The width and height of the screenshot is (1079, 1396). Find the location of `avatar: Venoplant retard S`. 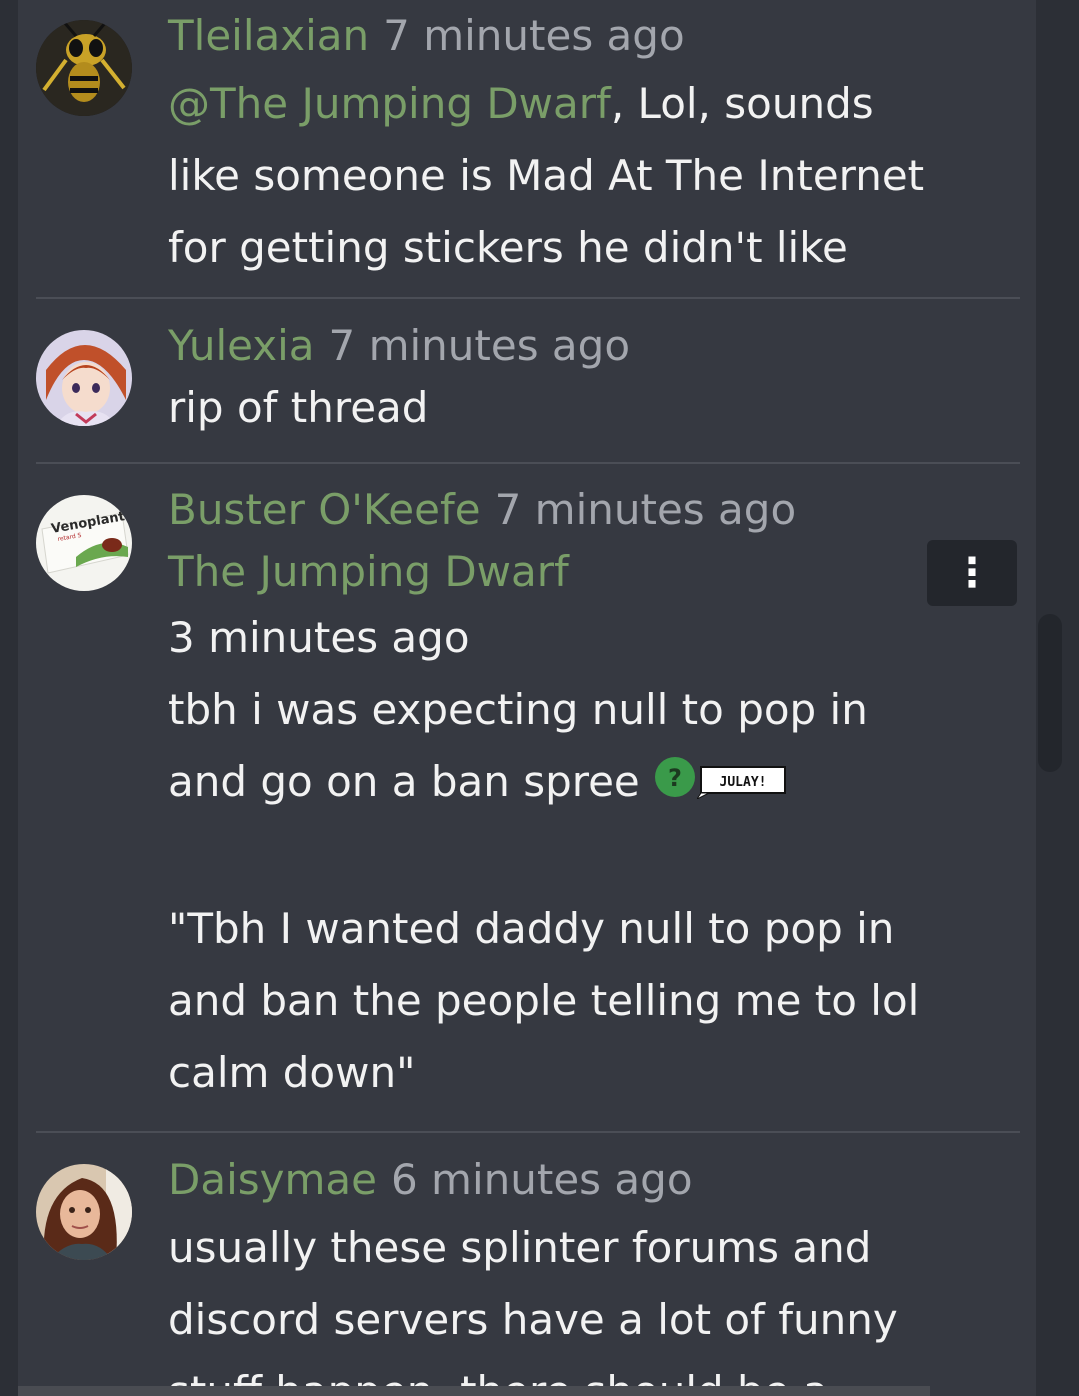

avatar: Venoplant retard S is located at coordinates (84, 543).